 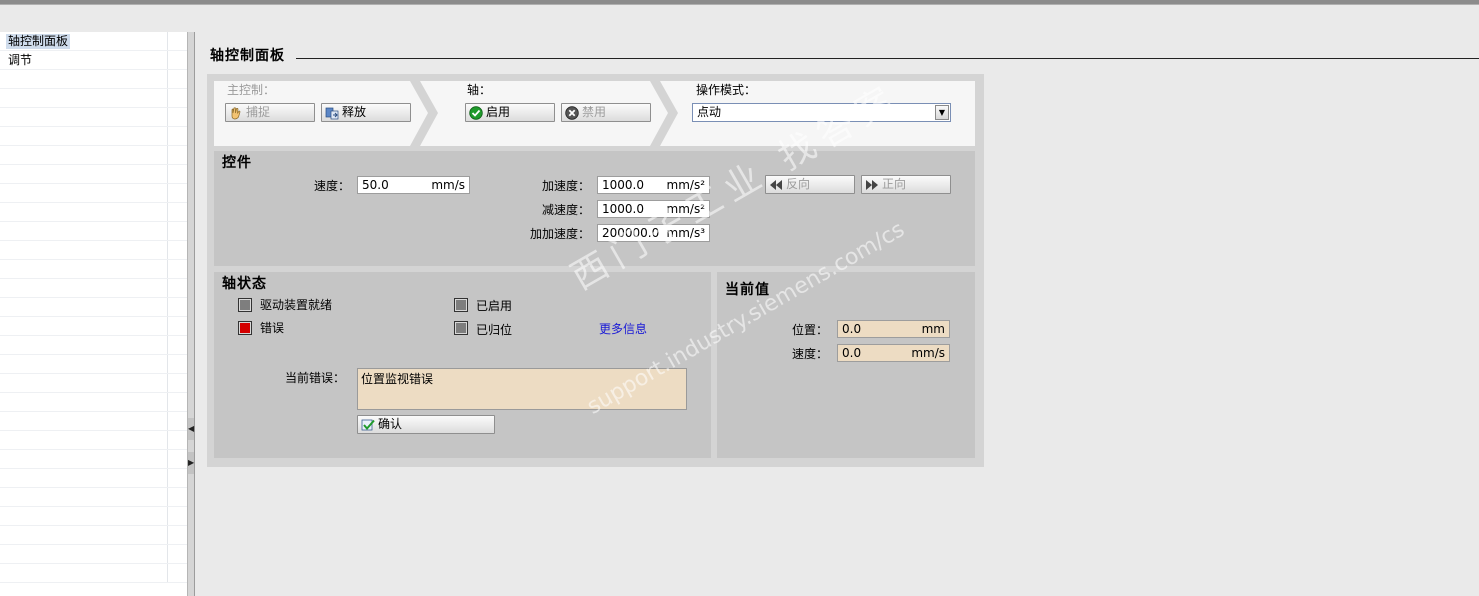 I want to click on release-icon, so click(x=332, y=113).